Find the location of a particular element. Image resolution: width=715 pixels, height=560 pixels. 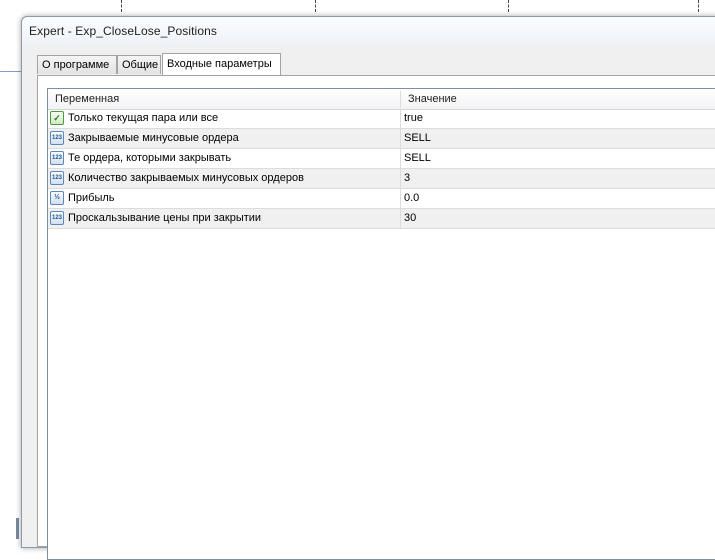

tab-about: О программе is located at coordinates (77, 64).